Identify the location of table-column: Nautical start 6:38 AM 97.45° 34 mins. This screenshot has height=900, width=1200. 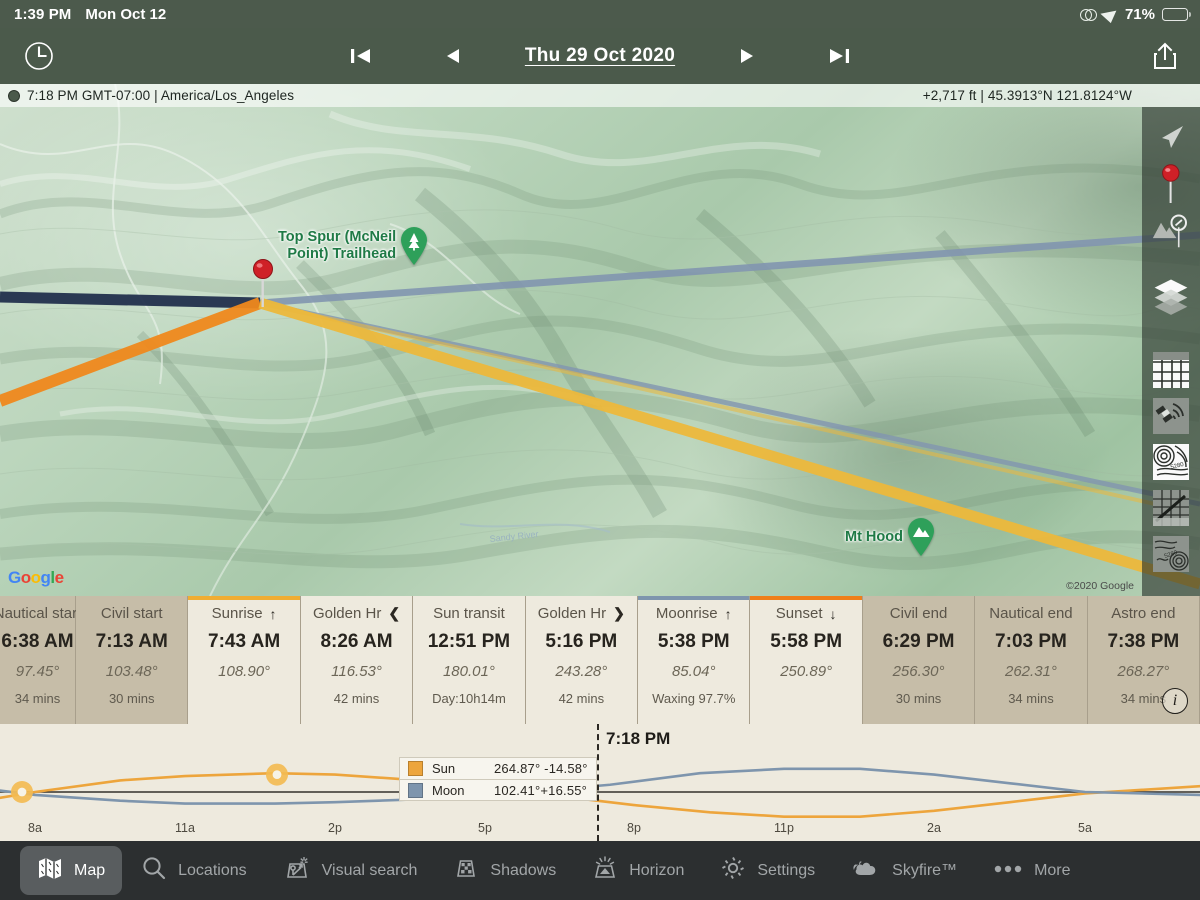
(40, 660).